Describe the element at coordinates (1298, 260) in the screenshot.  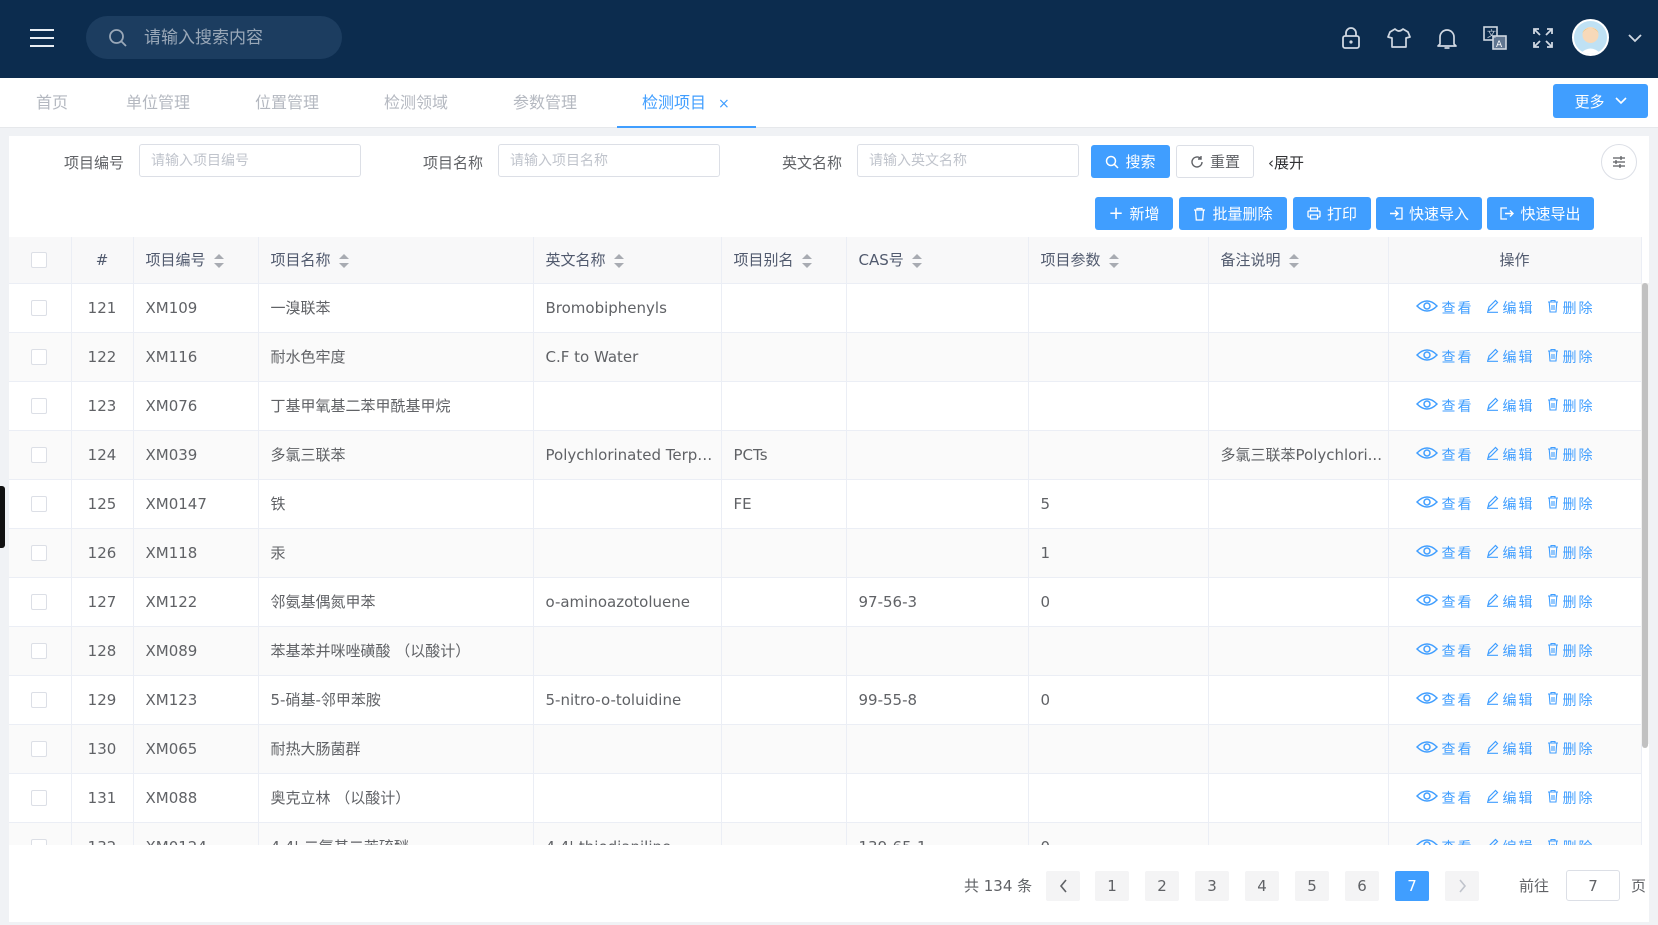
I see `header-note: 备注说明` at that location.